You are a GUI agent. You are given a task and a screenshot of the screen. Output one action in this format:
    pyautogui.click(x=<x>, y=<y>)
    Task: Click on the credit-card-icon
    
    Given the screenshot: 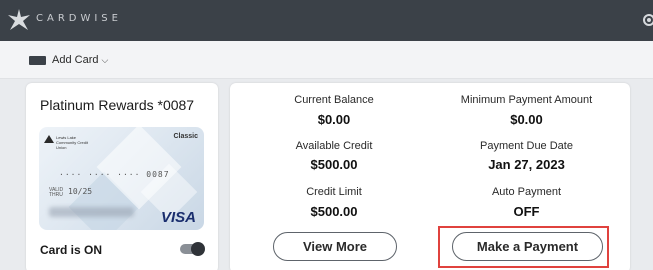 What is the action you would take?
    pyautogui.click(x=37, y=60)
    